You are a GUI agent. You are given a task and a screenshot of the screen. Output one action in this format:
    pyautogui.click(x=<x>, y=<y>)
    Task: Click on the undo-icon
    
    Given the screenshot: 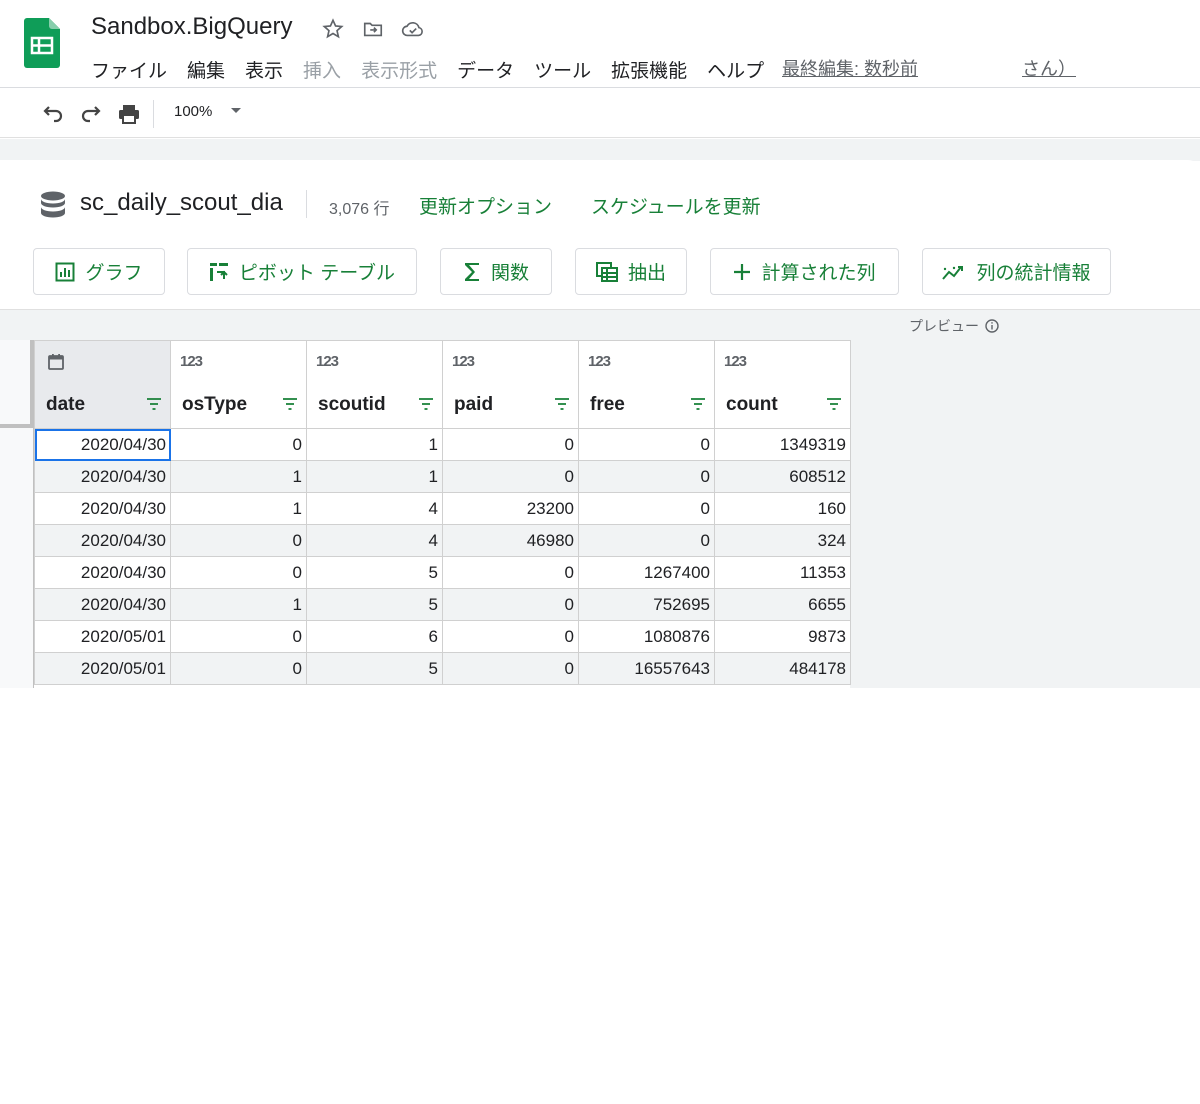 What is the action you would take?
    pyautogui.click(x=53, y=114)
    